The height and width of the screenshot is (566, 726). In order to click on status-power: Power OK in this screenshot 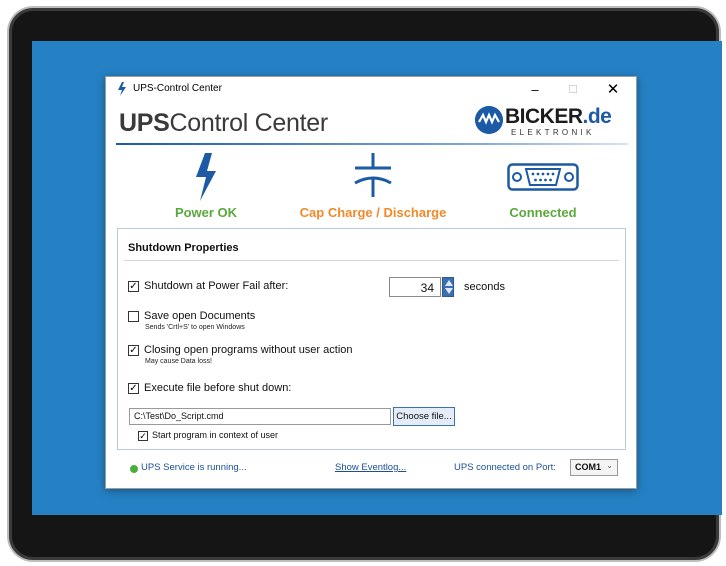, I will do `click(206, 188)`.